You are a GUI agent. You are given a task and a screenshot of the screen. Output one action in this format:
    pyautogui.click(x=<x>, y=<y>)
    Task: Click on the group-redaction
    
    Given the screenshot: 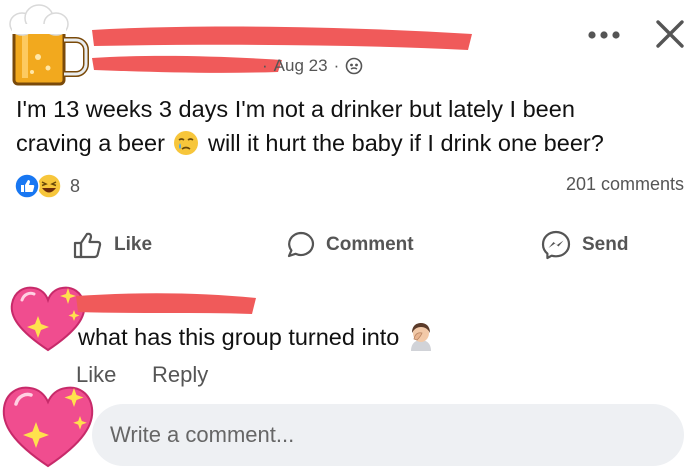 What is the action you would take?
    pyautogui.click(x=187, y=64)
    